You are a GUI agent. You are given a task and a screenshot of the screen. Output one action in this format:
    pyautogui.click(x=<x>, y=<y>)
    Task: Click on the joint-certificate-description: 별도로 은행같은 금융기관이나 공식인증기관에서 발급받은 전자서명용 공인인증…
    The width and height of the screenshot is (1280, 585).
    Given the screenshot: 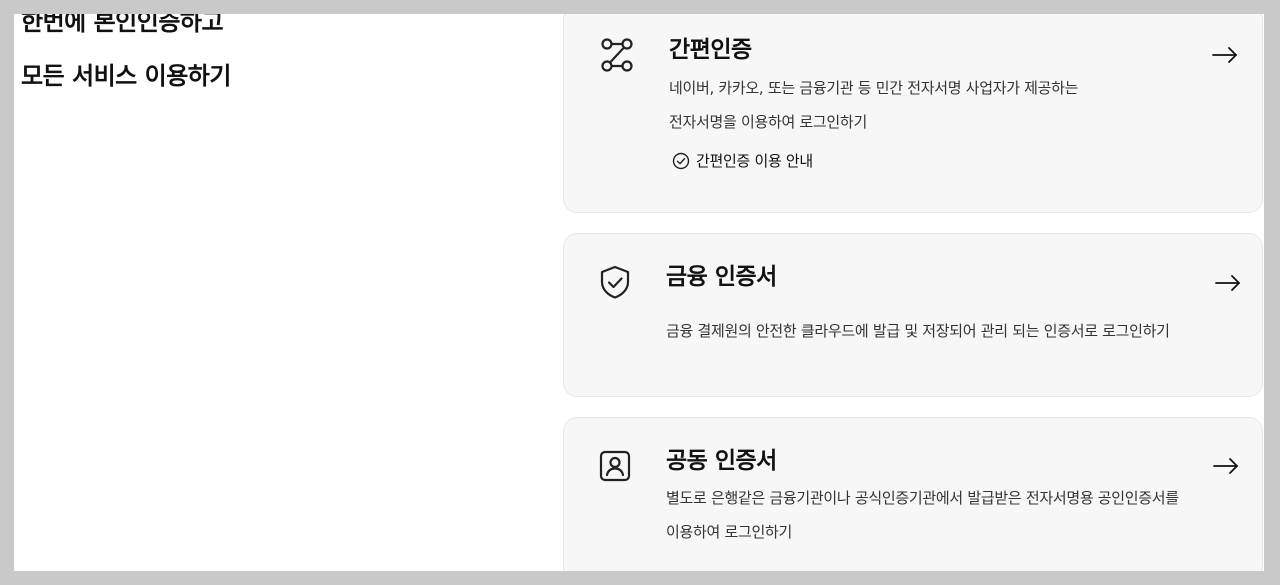 What is the action you would take?
    pyautogui.click(x=946, y=515)
    